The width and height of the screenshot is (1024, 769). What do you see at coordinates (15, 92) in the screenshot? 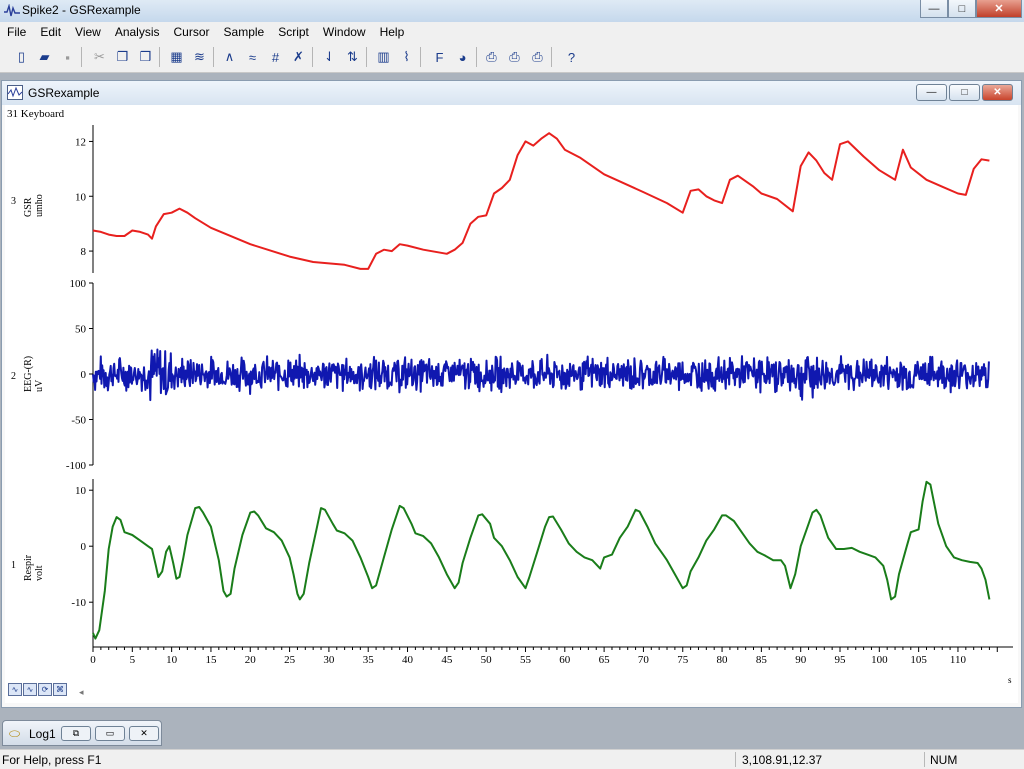
I see `data-view-icon` at bounding box center [15, 92].